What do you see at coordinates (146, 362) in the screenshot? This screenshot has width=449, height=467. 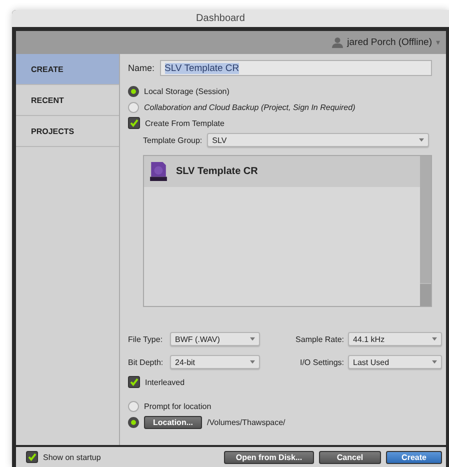 I see `setting-label: Bit Depth:` at bounding box center [146, 362].